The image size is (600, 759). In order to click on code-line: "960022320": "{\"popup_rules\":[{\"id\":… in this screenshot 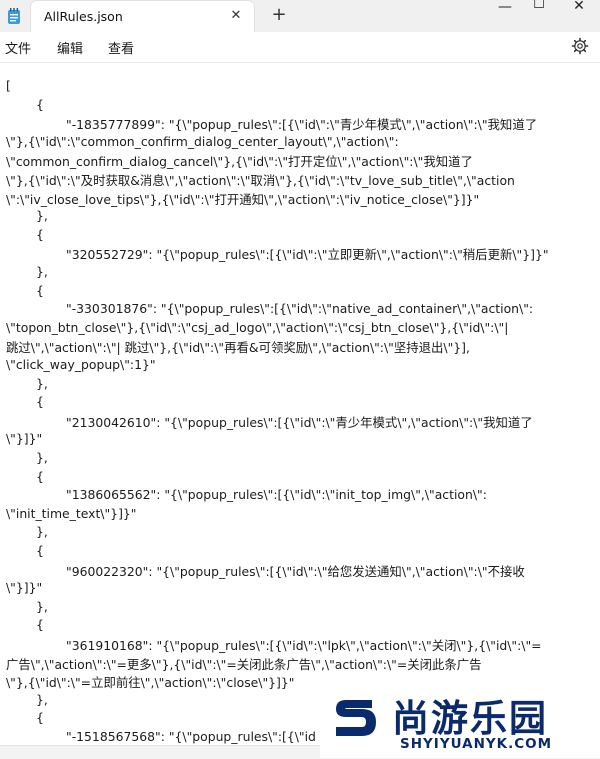, I will do `click(295, 571)`.